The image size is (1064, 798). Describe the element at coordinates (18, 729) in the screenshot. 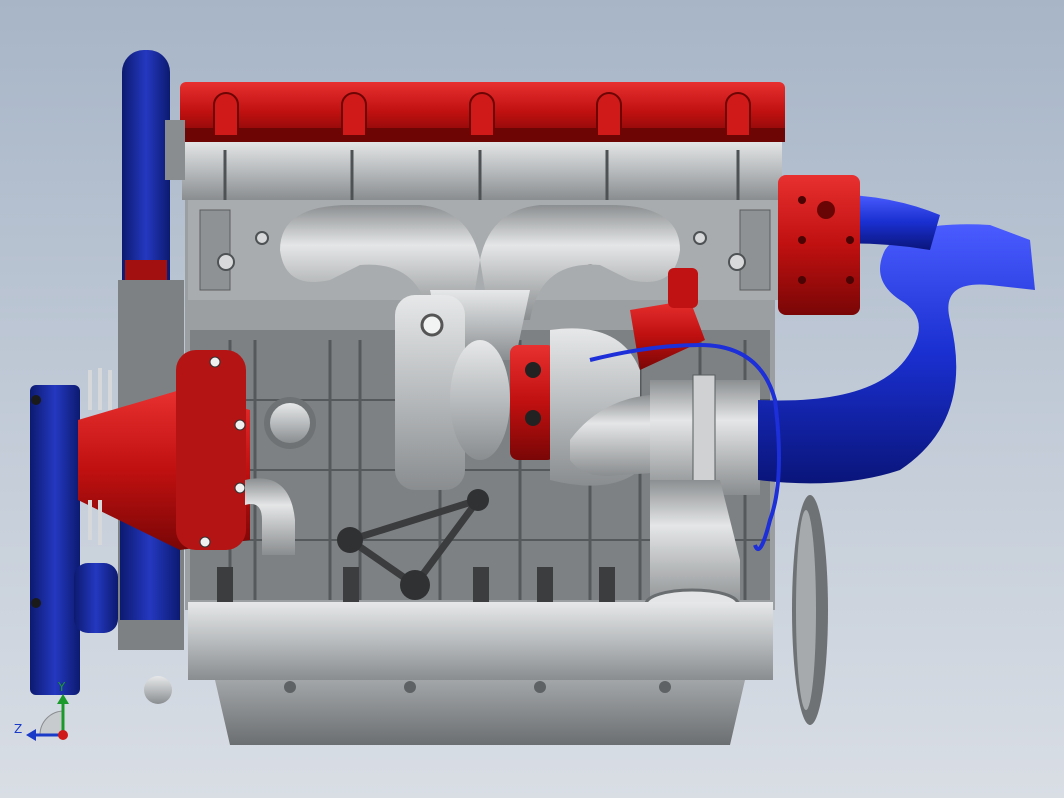

I see `z-axis-label: Z` at that location.